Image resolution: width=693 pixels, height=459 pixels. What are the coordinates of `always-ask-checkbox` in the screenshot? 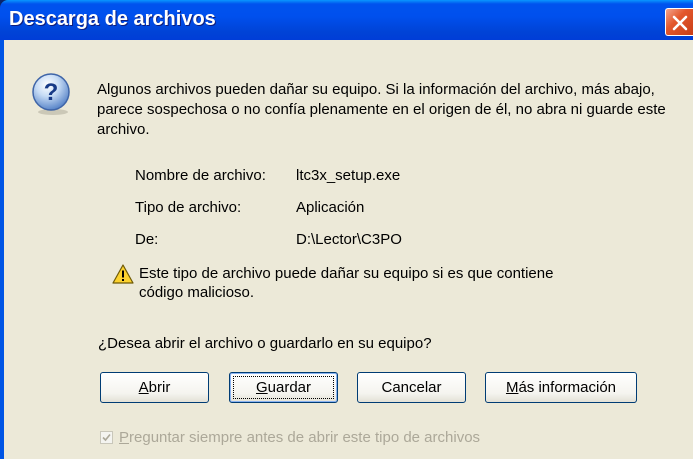 It's located at (106, 437).